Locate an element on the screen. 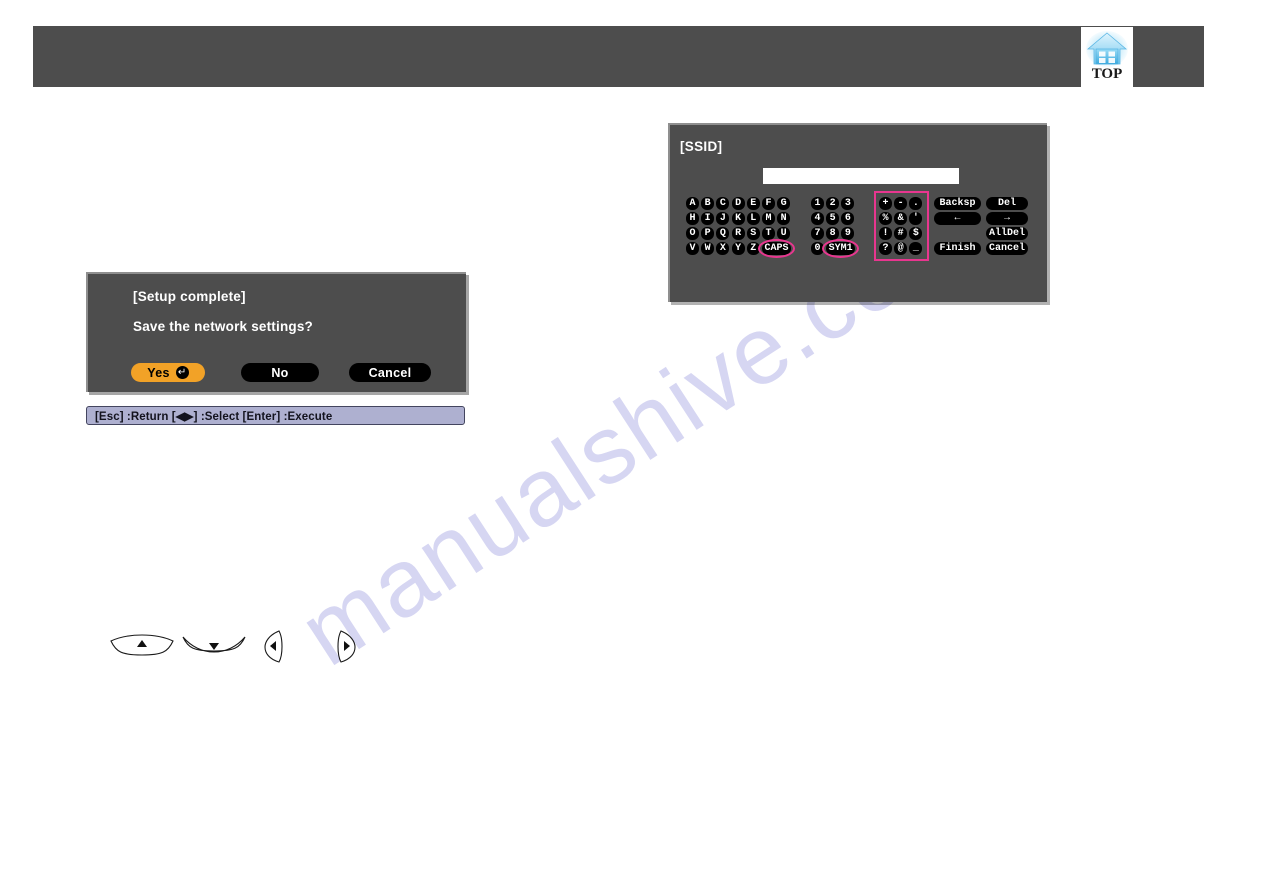 The image size is (1263, 893). header-bar is located at coordinates (618, 56).